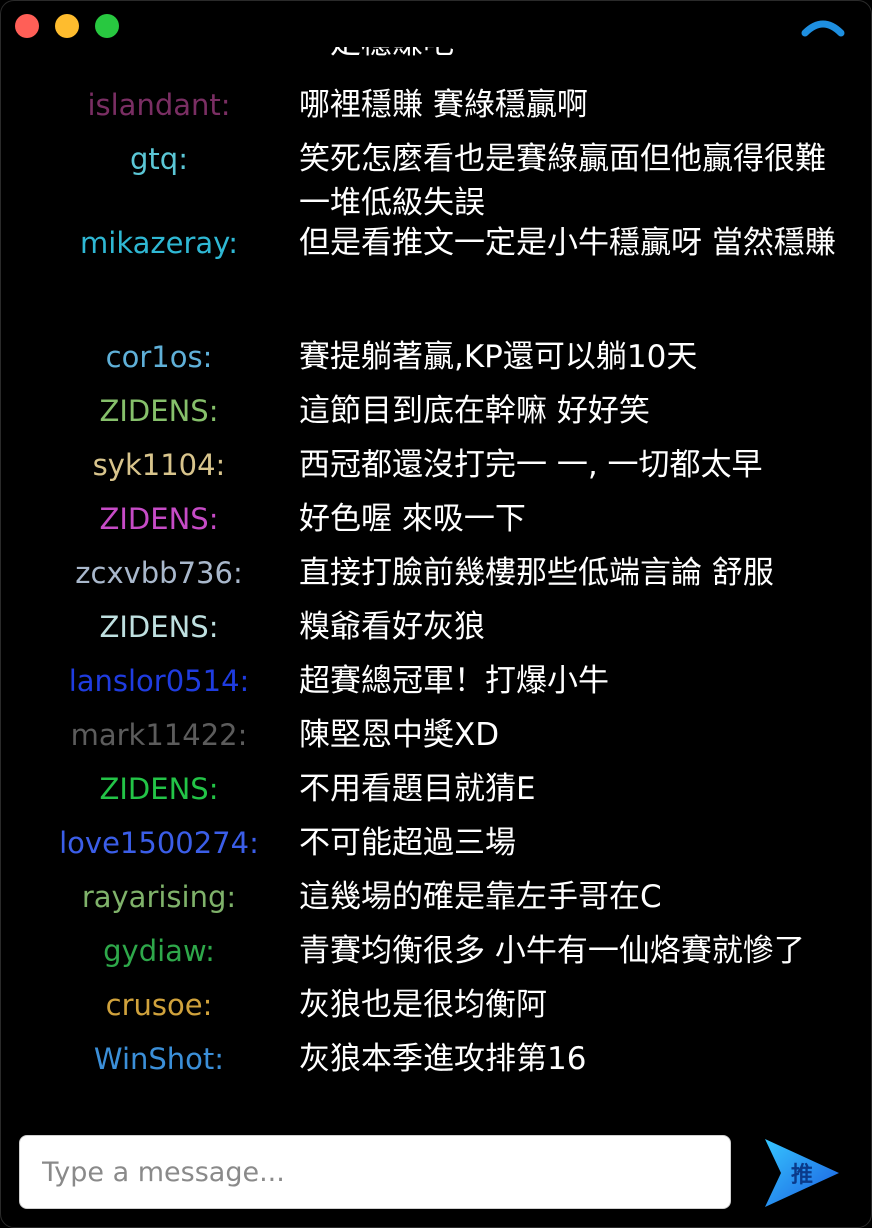 This screenshot has height=1228, width=872. What do you see at coordinates (159, 735) in the screenshot?
I see `message-username: mark11422:` at bounding box center [159, 735].